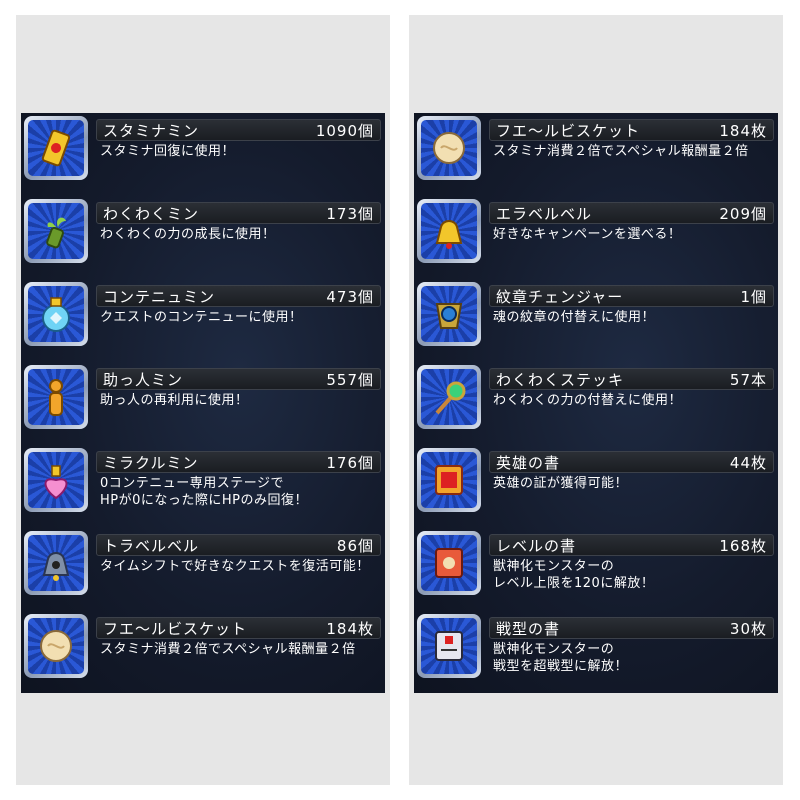 The width and height of the screenshot is (800, 800). What do you see at coordinates (151, 545) in the screenshot?
I see `item-name: トラベルベル` at bounding box center [151, 545].